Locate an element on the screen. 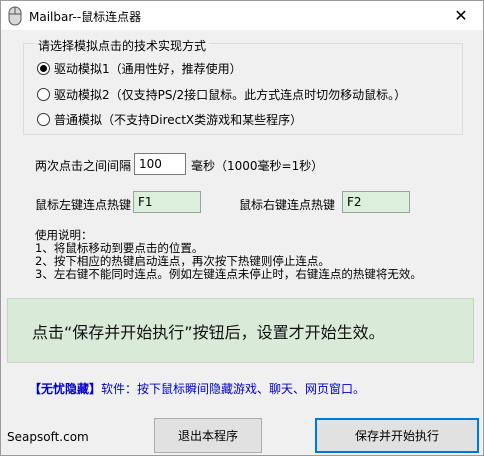 The width and height of the screenshot is (484, 456). left-hotkey-label: 鼠标左键连点热键 is located at coordinates (83, 205).